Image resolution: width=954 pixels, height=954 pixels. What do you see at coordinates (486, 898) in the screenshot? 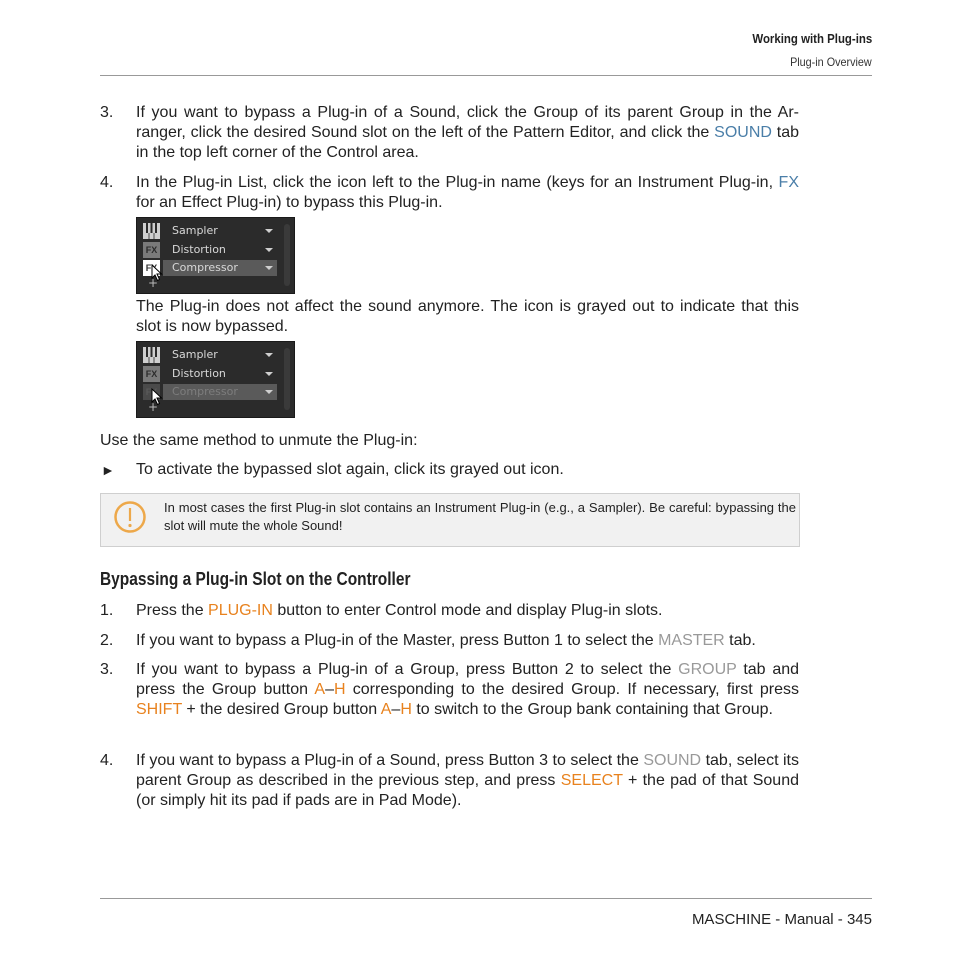
I see `footer-divider` at bounding box center [486, 898].